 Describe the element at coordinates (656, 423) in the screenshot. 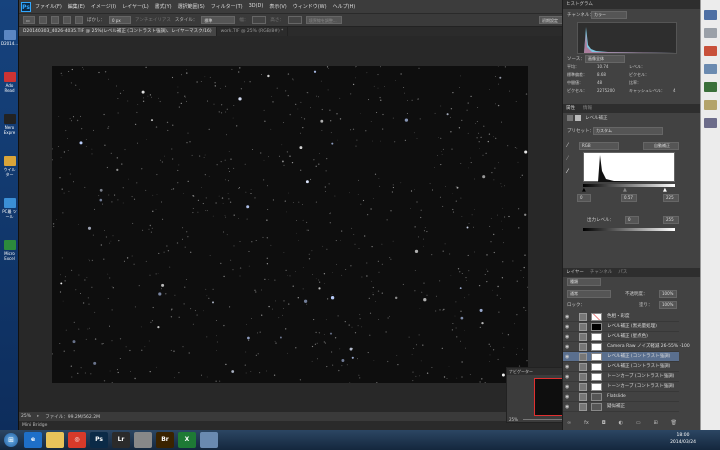

I see `new-layer-icon: ⊞` at that location.